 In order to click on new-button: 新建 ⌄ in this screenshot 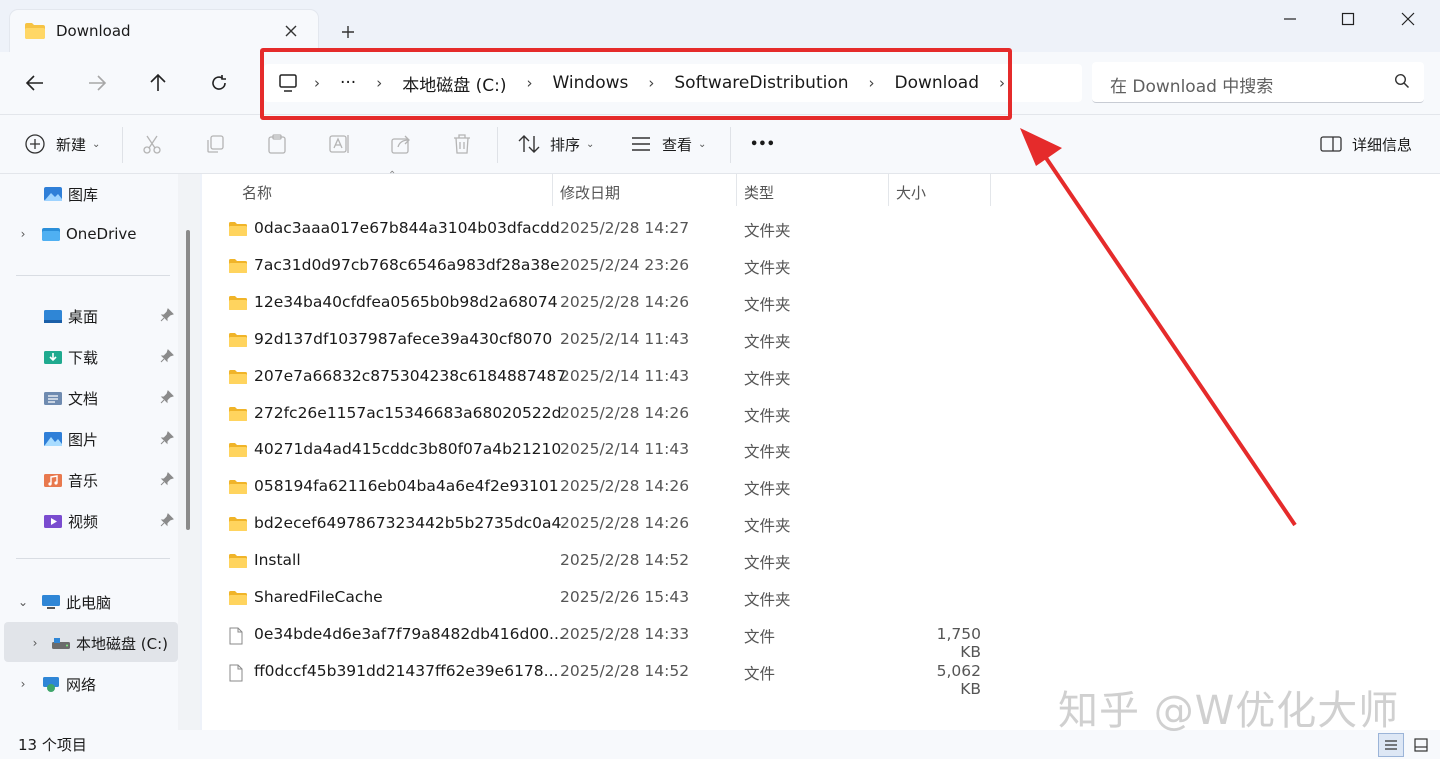, I will do `click(60, 144)`.